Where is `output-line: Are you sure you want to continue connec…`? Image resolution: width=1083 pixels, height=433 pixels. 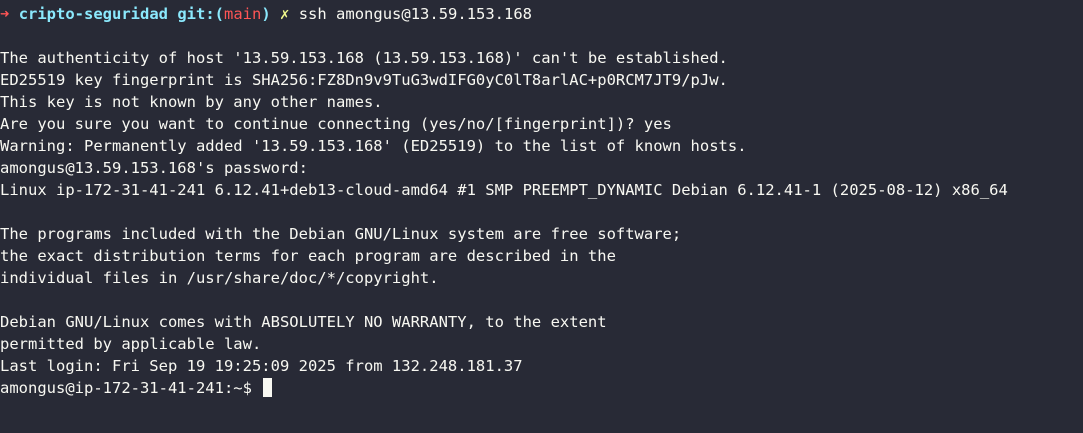 output-line: Are you sure you want to continue connec… is located at coordinates (336, 124).